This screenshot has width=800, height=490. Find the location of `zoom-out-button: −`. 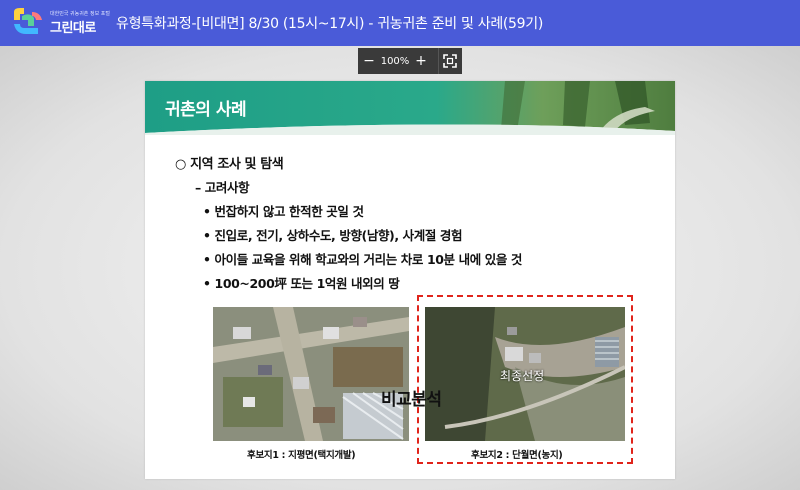

zoom-out-button: − is located at coordinates (369, 61).